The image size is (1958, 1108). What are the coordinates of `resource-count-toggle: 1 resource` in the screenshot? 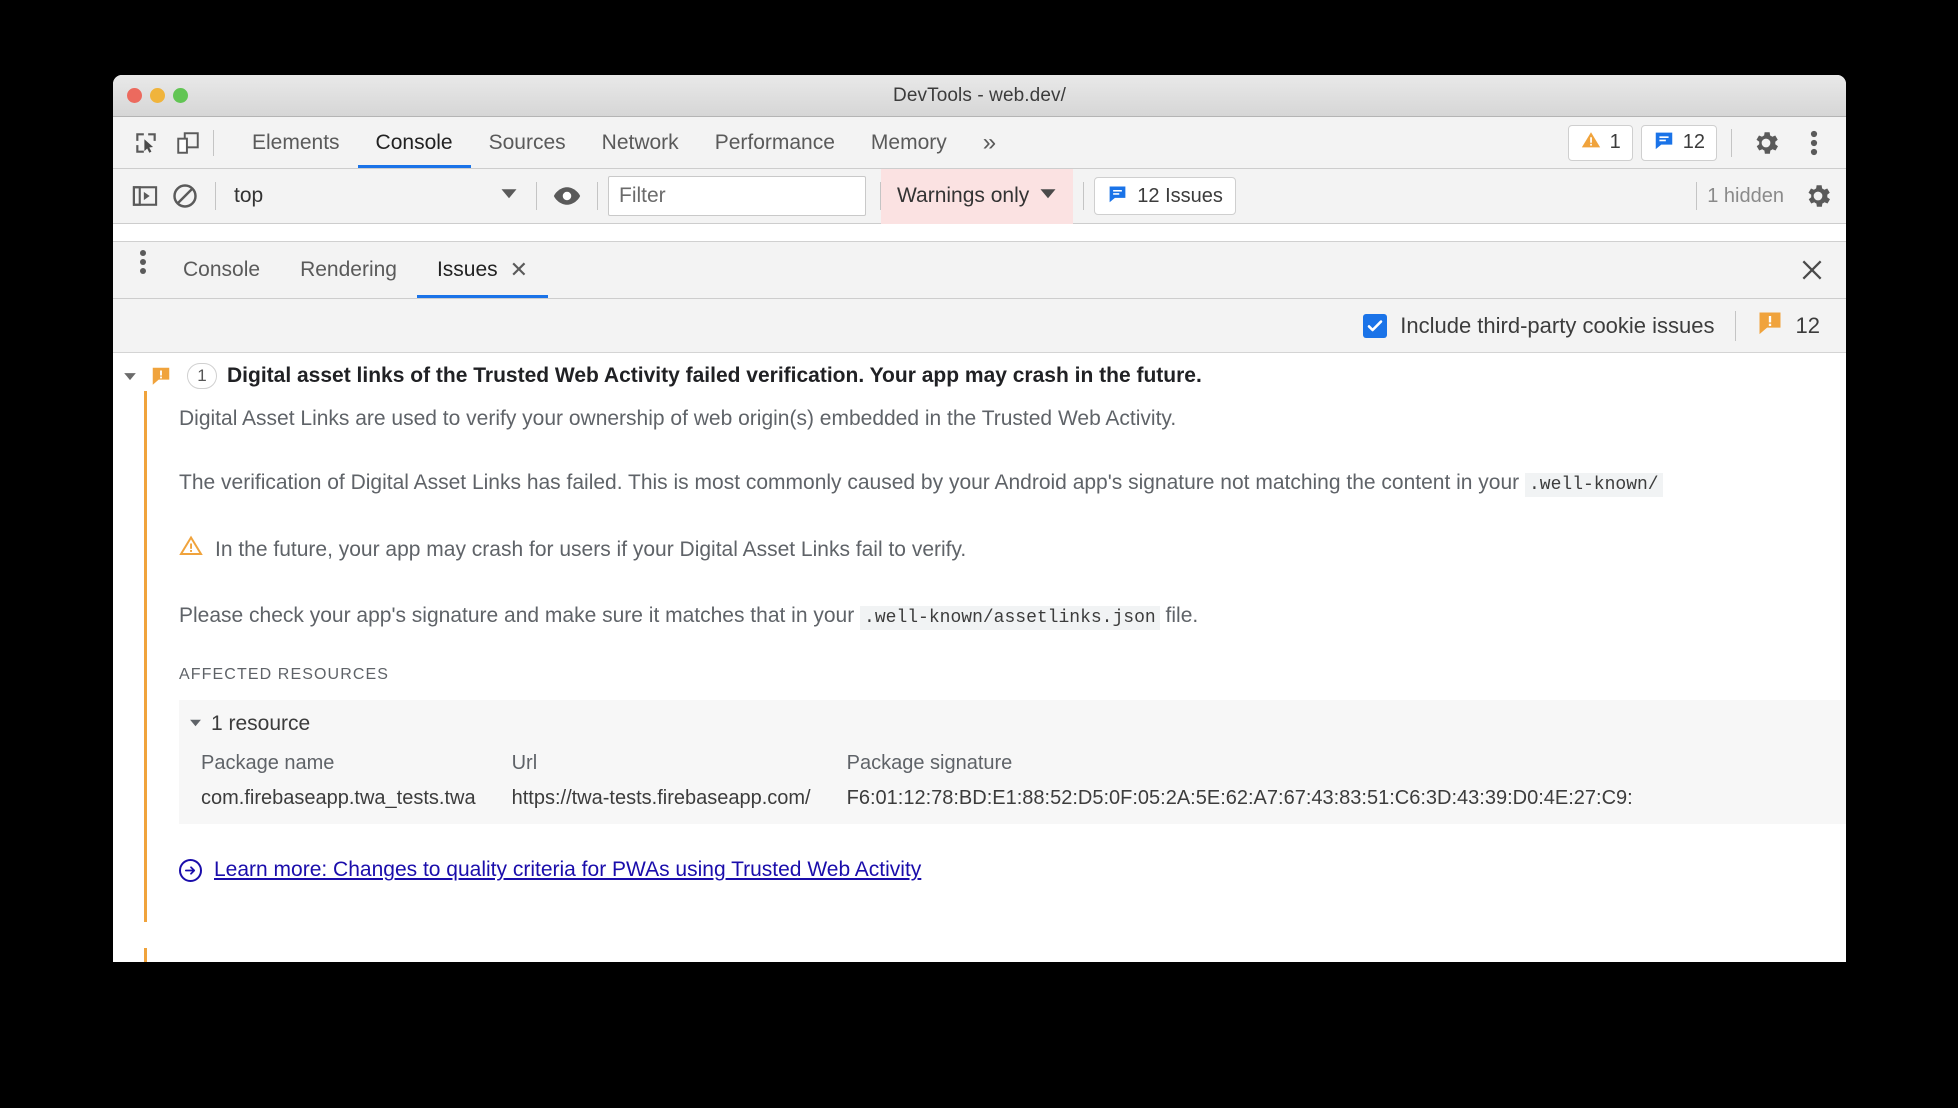 It's located at (1012, 732).